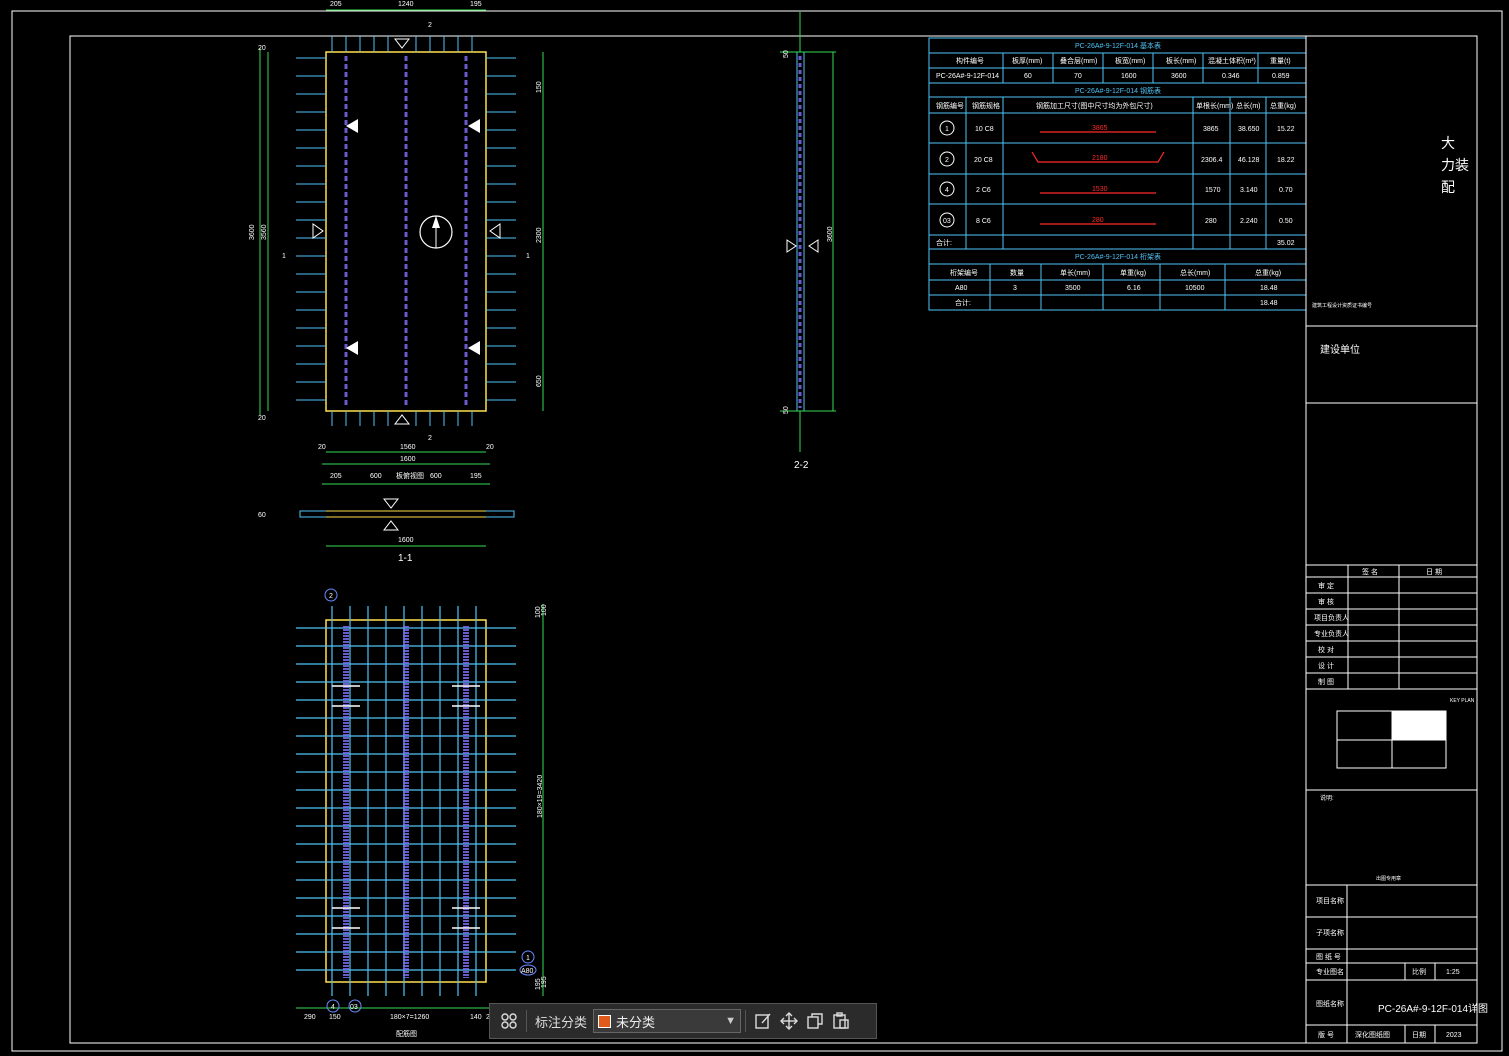 The height and width of the screenshot is (1056, 1509). Describe the element at coordinates (830, 234) in the screenshot. I see `sec22-dim-2: 3600` at that location.